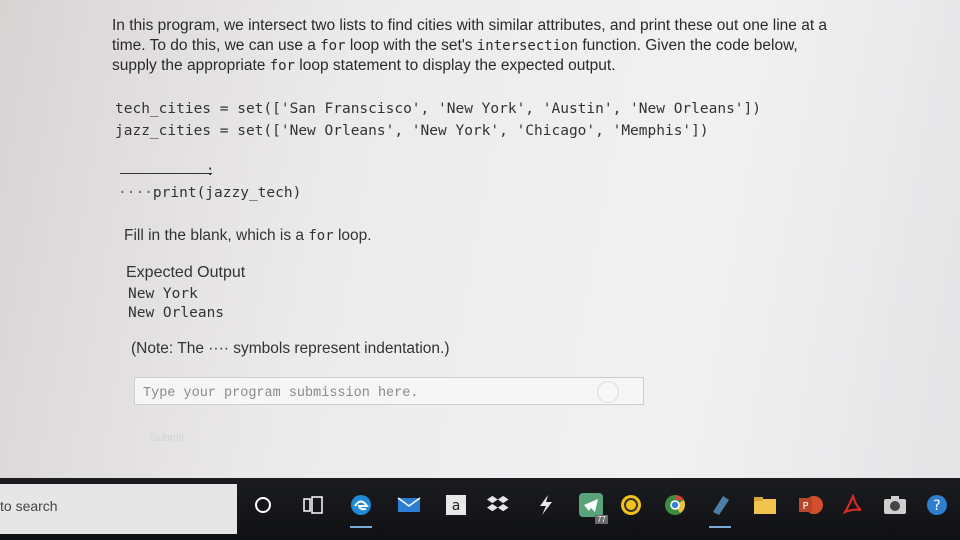 This screenshot has height=540, width=960. Describe the element at coordinates (811, 505) in the screenshot. I see `powerpoint-icon: P` at that location.